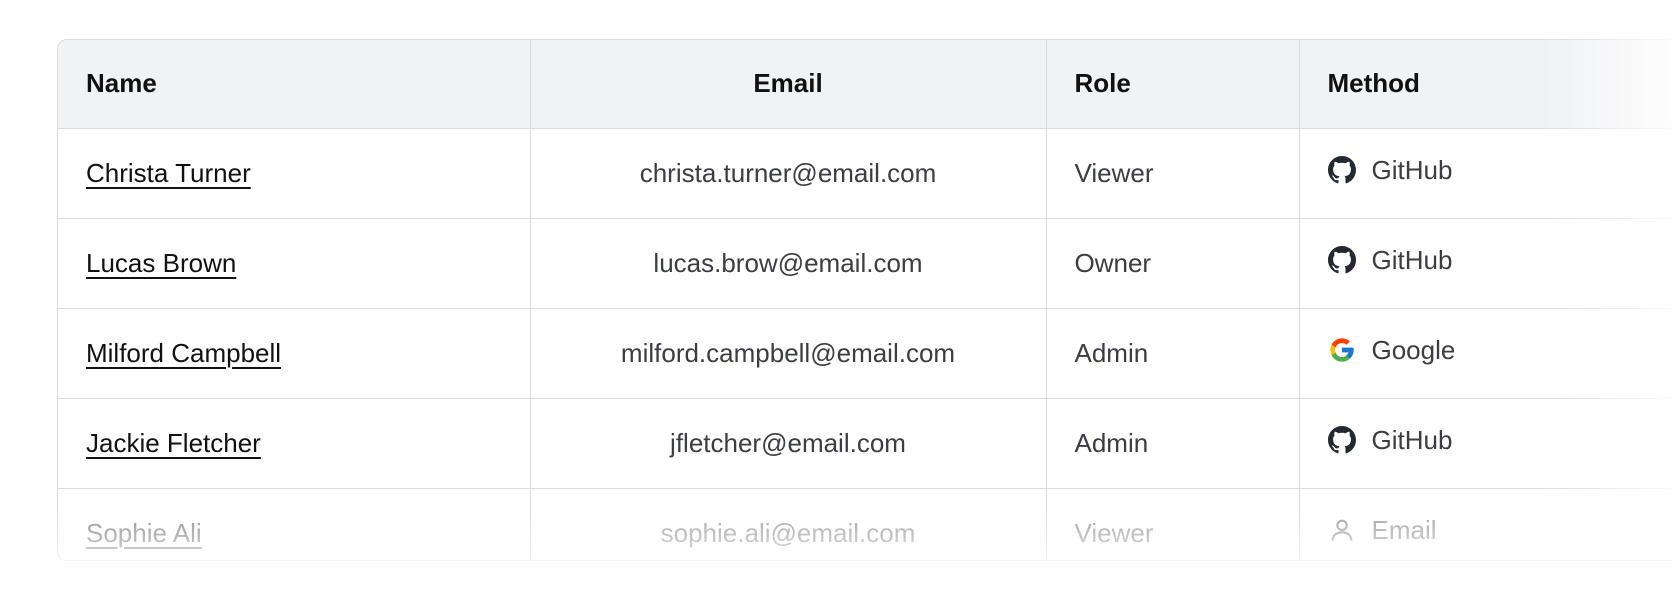 Image resolution: width=1672 pixels, height=591 pixels. Describe the element at coordinates (294, 84) in the screenshot. I see `column-header-name: Name` at that location.